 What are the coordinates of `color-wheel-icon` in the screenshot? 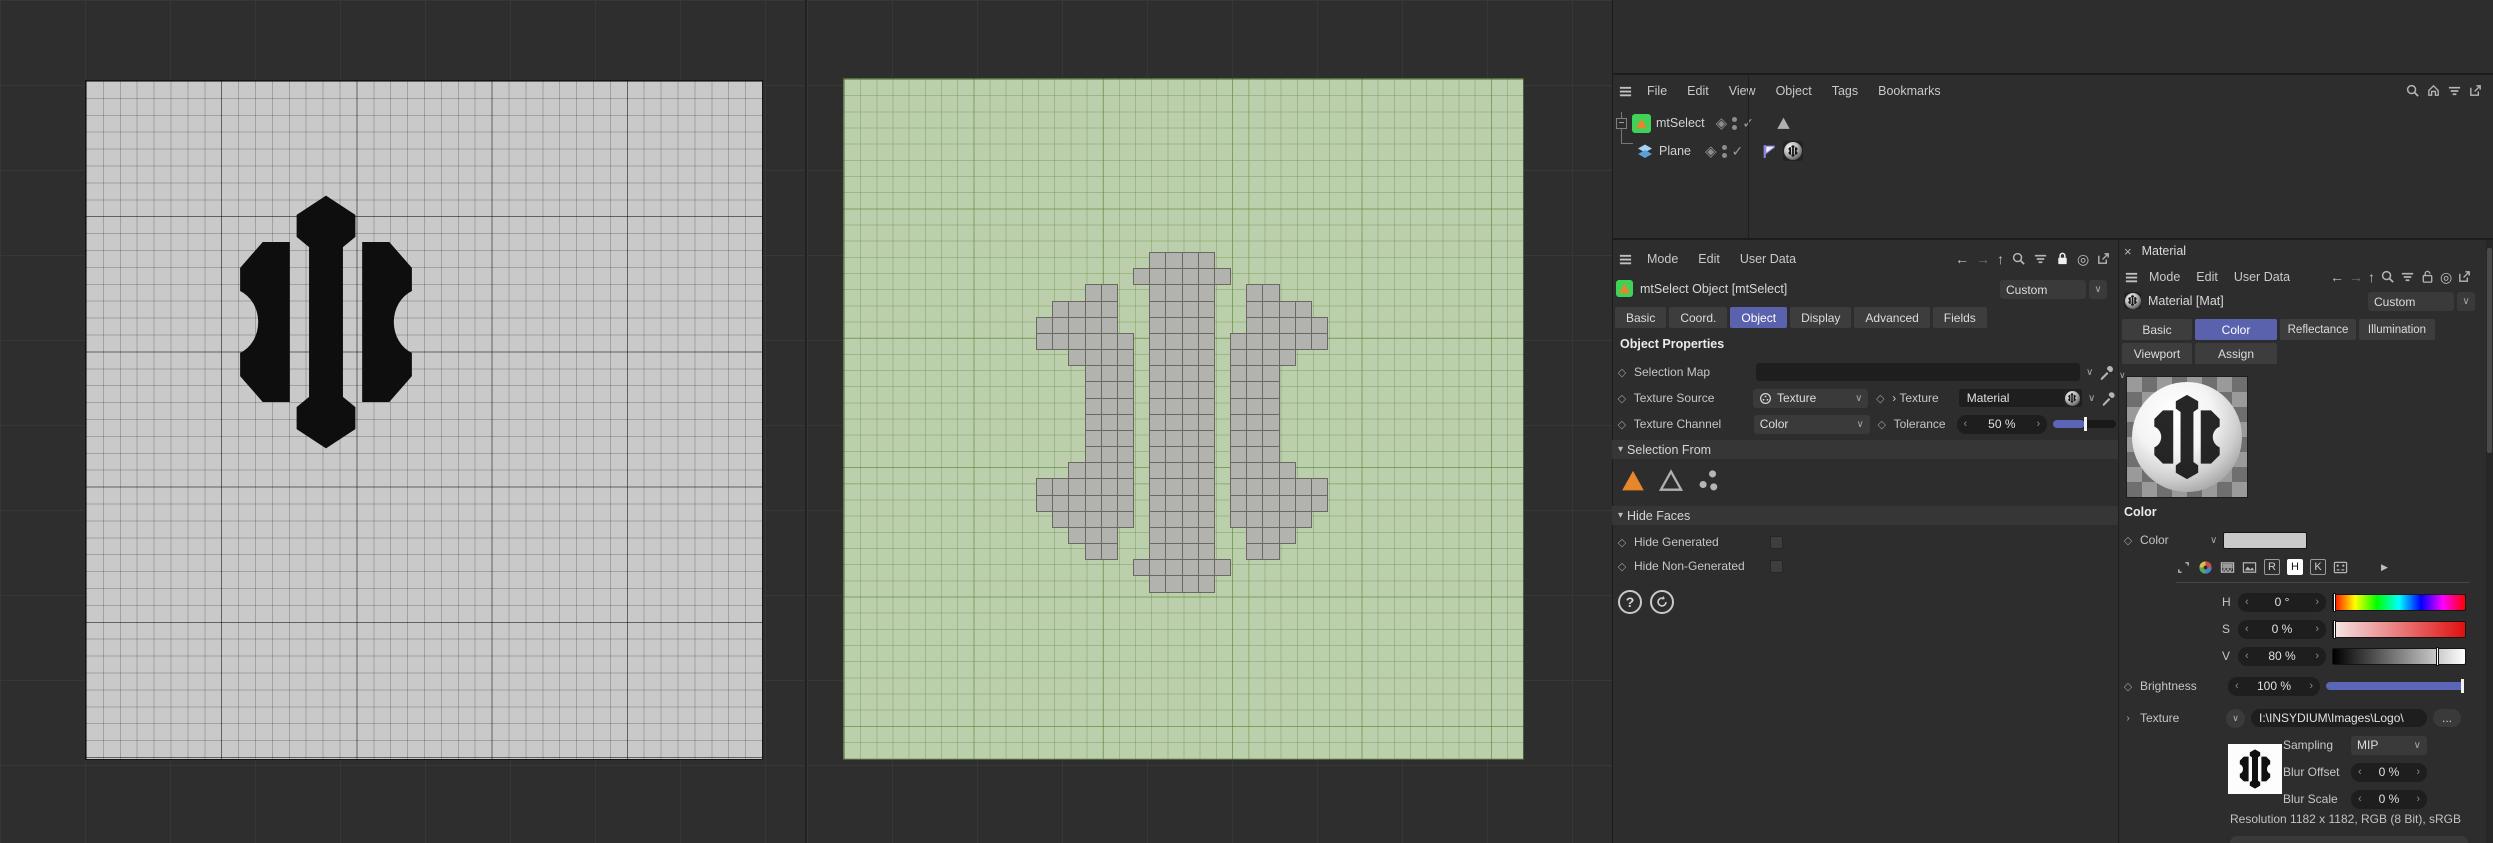 It's located at (2205, 567).